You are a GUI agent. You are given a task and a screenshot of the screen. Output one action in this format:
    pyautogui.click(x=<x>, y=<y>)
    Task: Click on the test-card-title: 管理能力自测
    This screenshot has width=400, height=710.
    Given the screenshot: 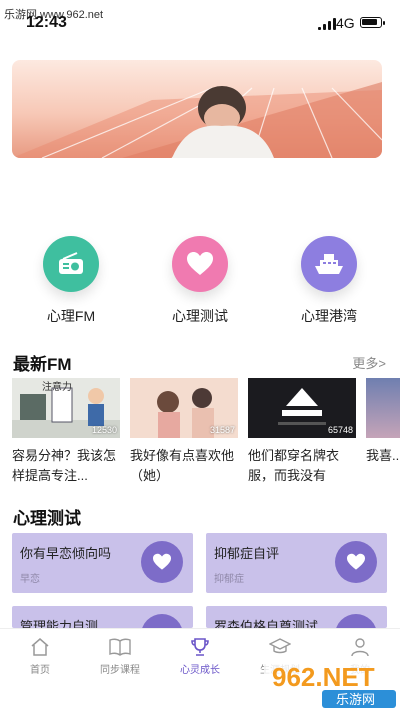 What is the action you would take?
    pyautogui.click(x=59, y=623)
    